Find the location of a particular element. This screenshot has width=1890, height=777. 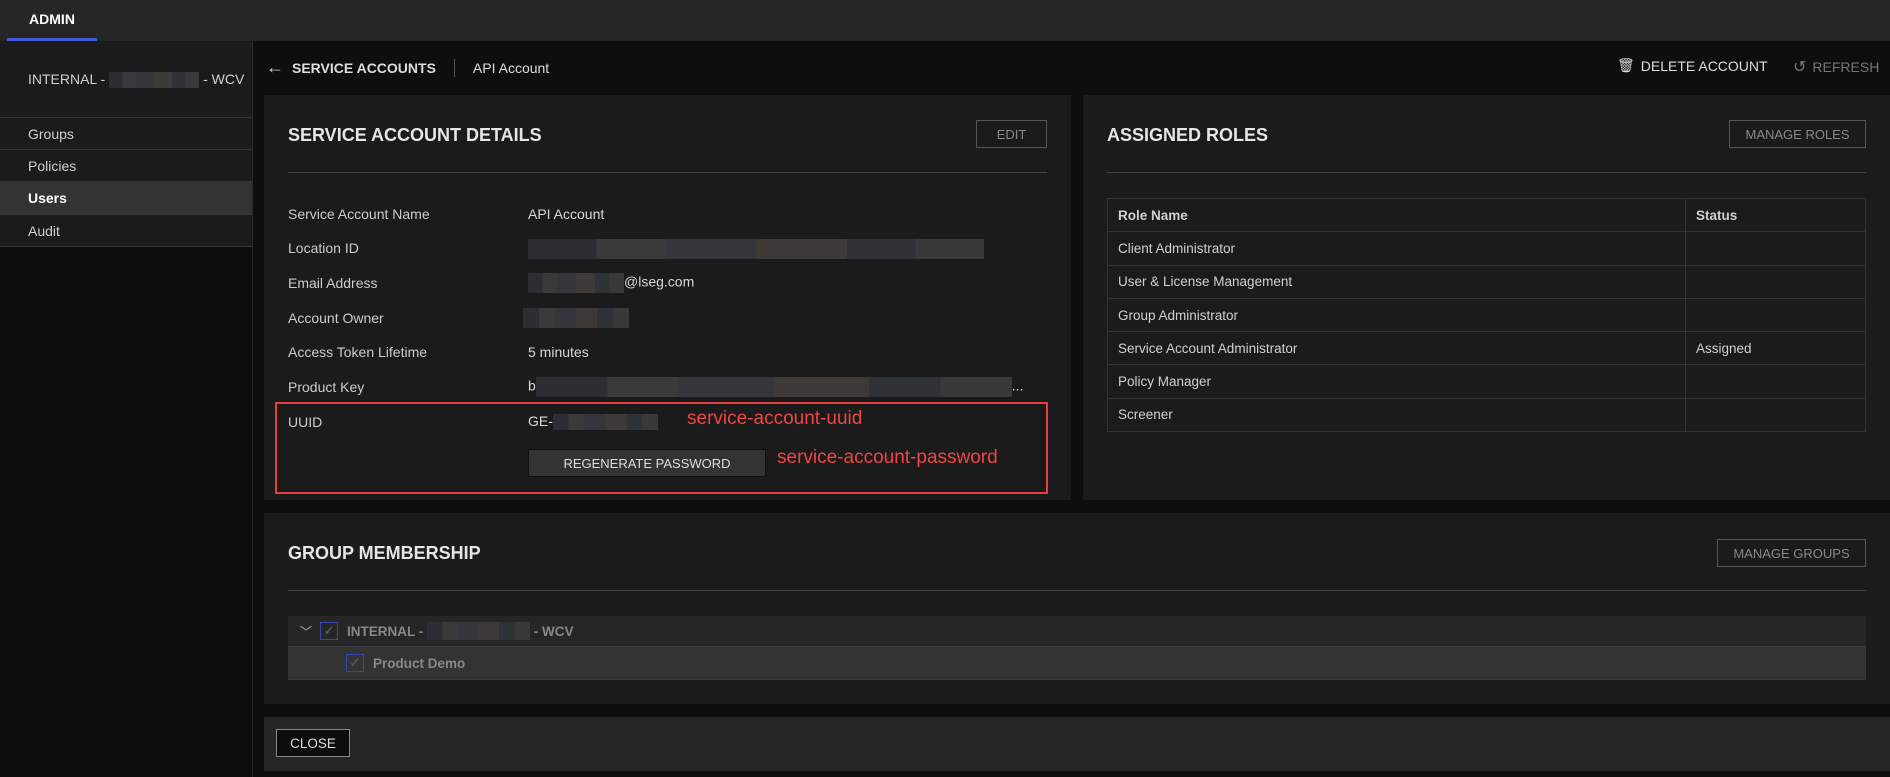

col-status: Status is located at coordinates (1775, 215).